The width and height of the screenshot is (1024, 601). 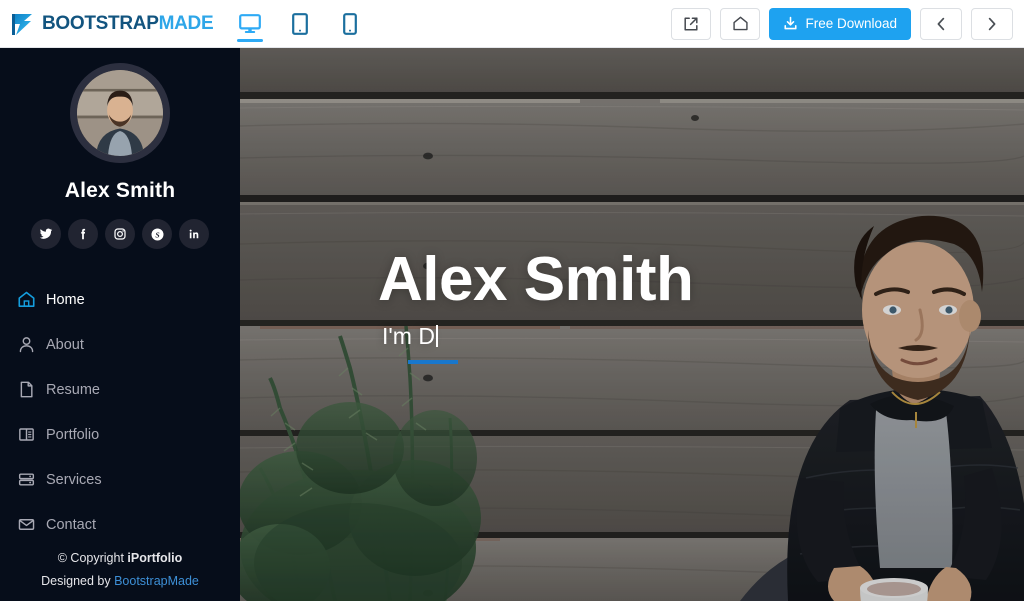 I want to click on sidebar-item-label: Home, so click(x=65, y=299).